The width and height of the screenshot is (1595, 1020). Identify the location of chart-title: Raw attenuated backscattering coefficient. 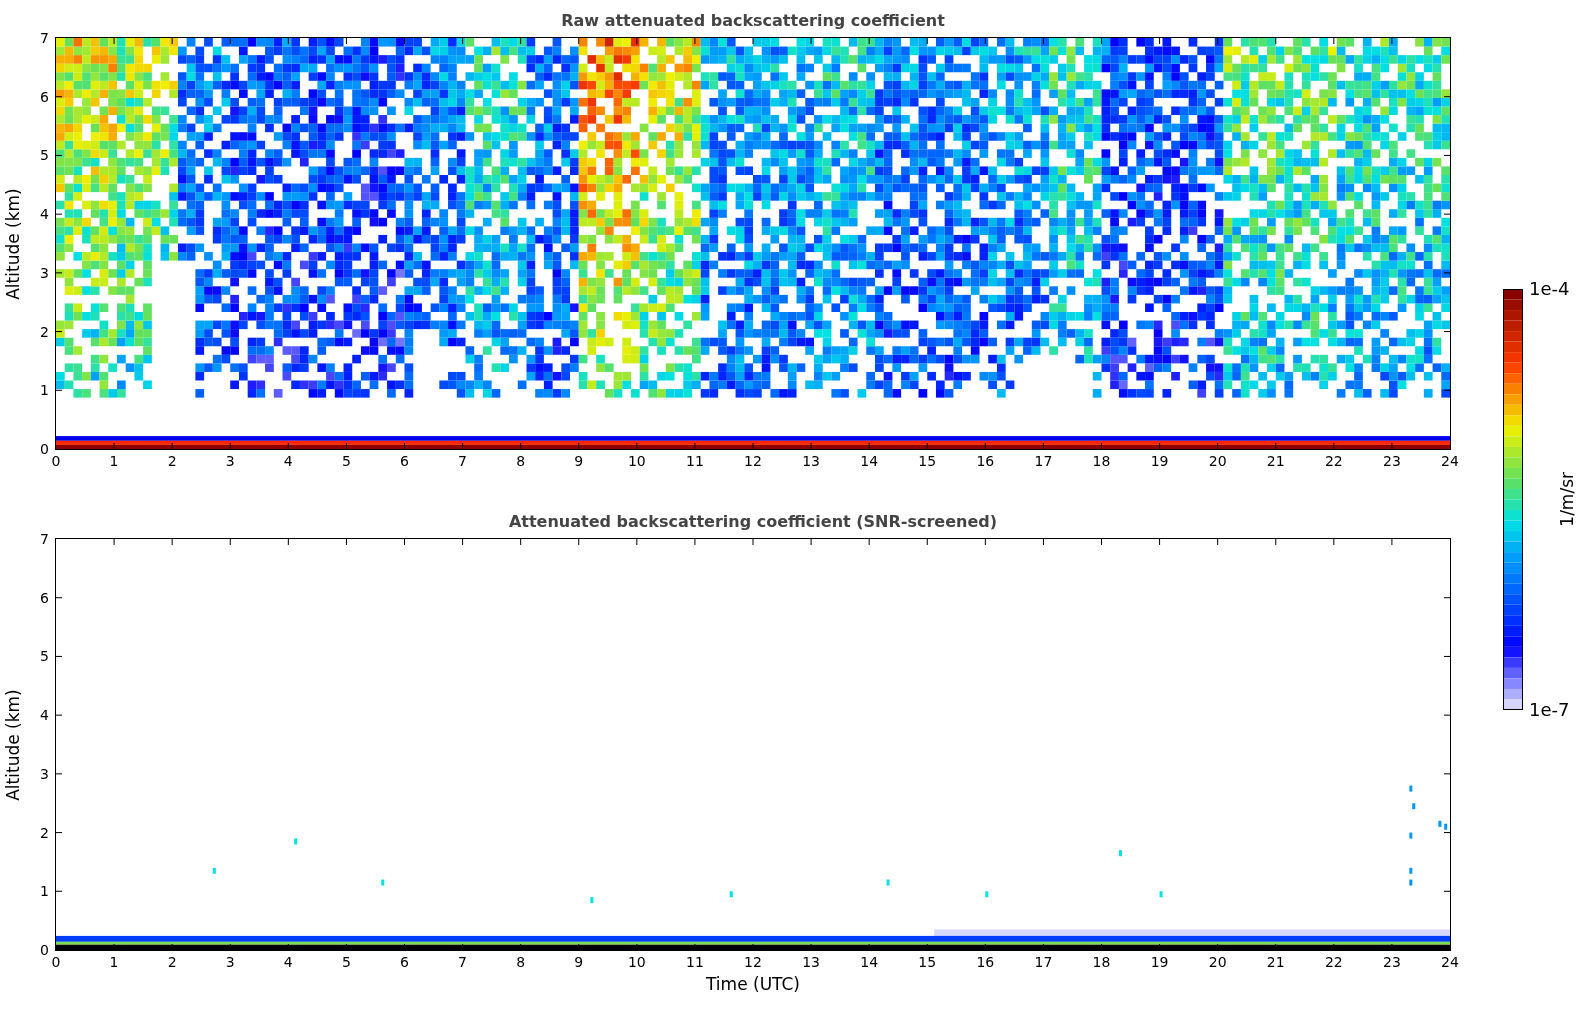
(753, 21).